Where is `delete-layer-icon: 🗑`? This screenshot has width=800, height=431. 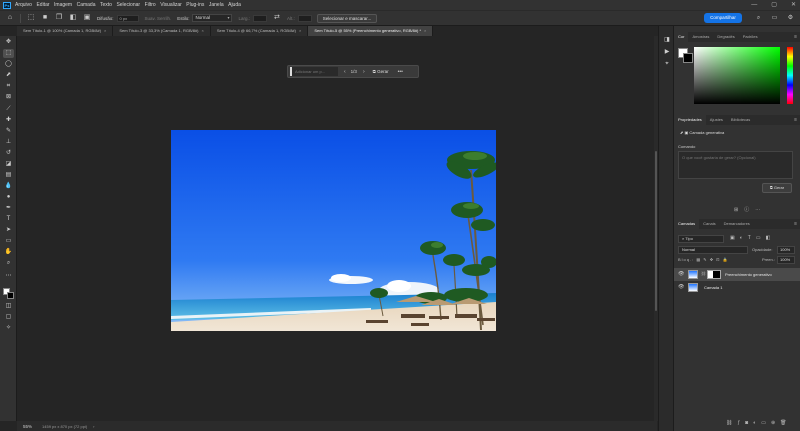
delete-layer-icon: 🗑 is located at coordinates (785, 423).